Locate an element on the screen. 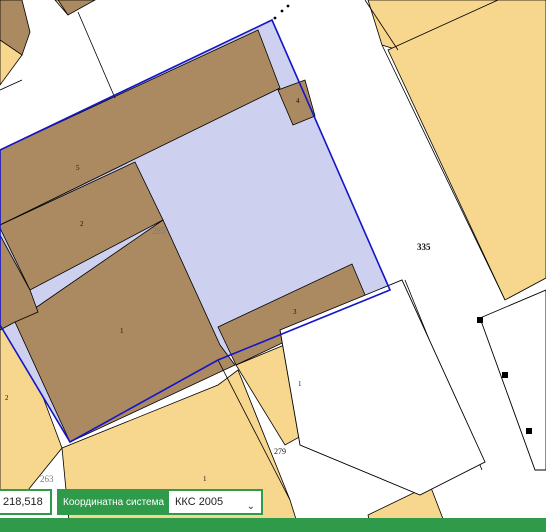  street-number-label: 335 is located at coordinates (424, 247).